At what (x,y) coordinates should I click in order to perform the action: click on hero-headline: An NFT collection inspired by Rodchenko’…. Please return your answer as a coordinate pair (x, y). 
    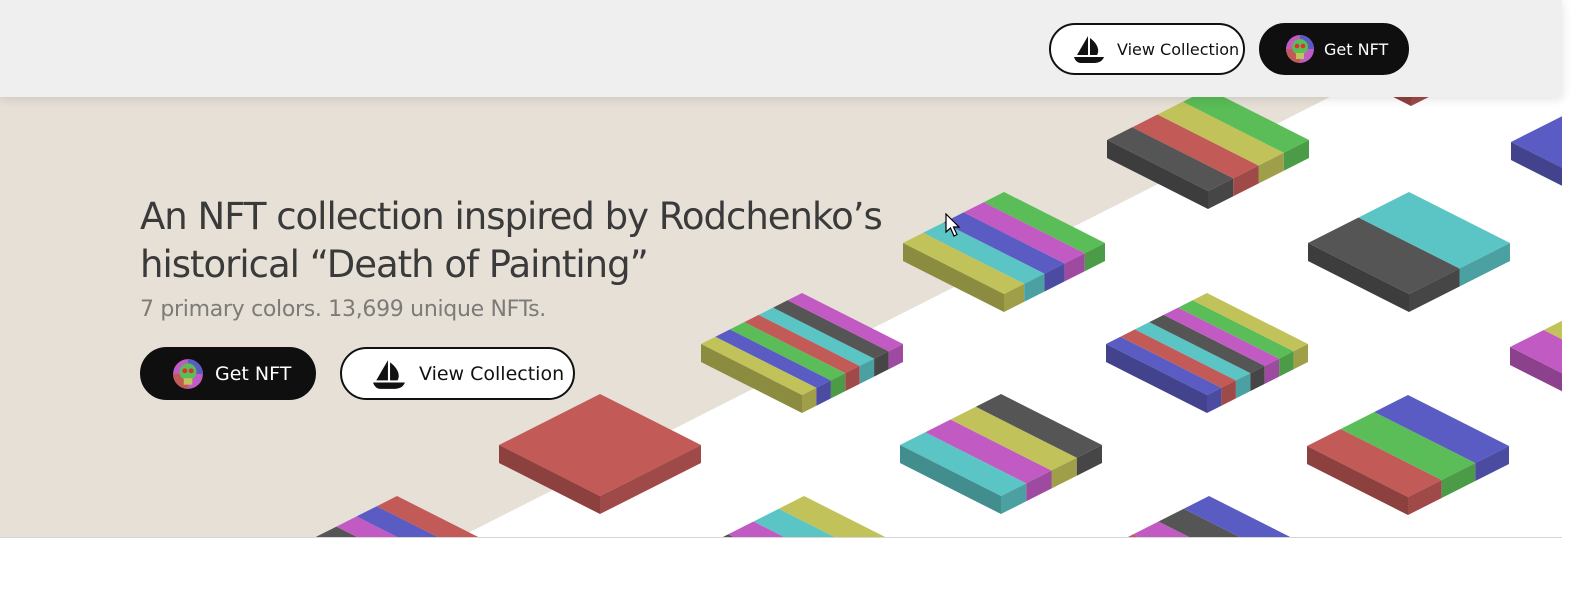
    Looking at the image, I should click on (511, 240).